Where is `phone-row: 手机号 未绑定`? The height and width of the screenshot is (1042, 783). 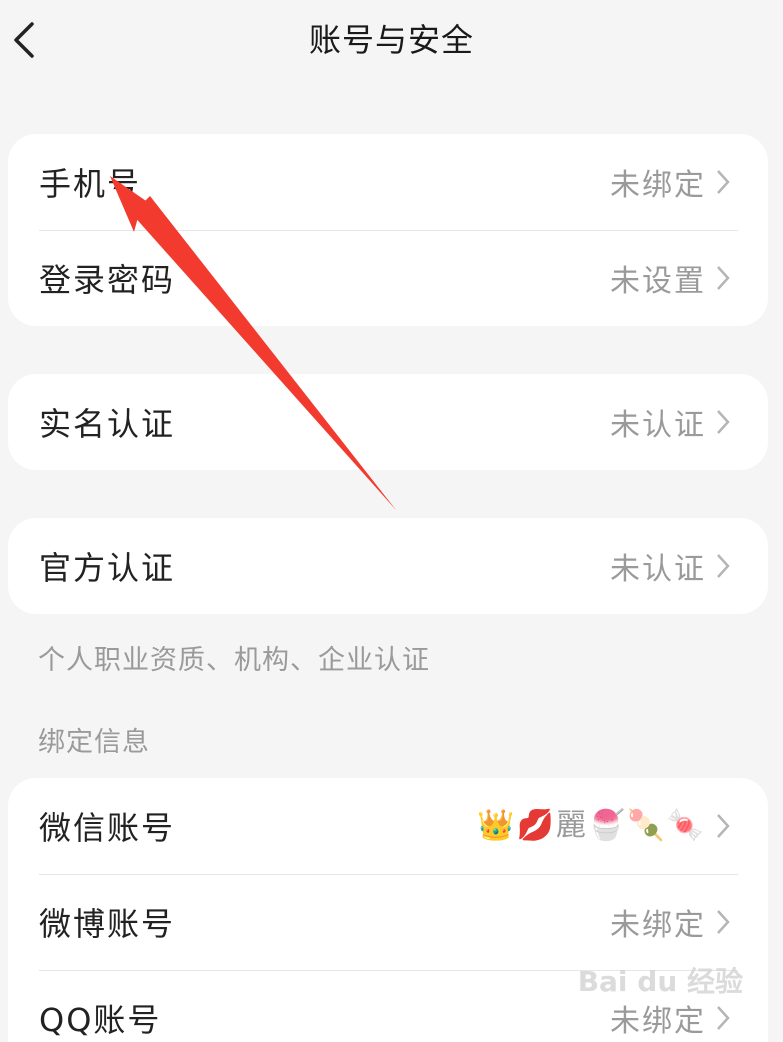
phone-row: 手机号 未绑定 is located at coordinates (388, 182).